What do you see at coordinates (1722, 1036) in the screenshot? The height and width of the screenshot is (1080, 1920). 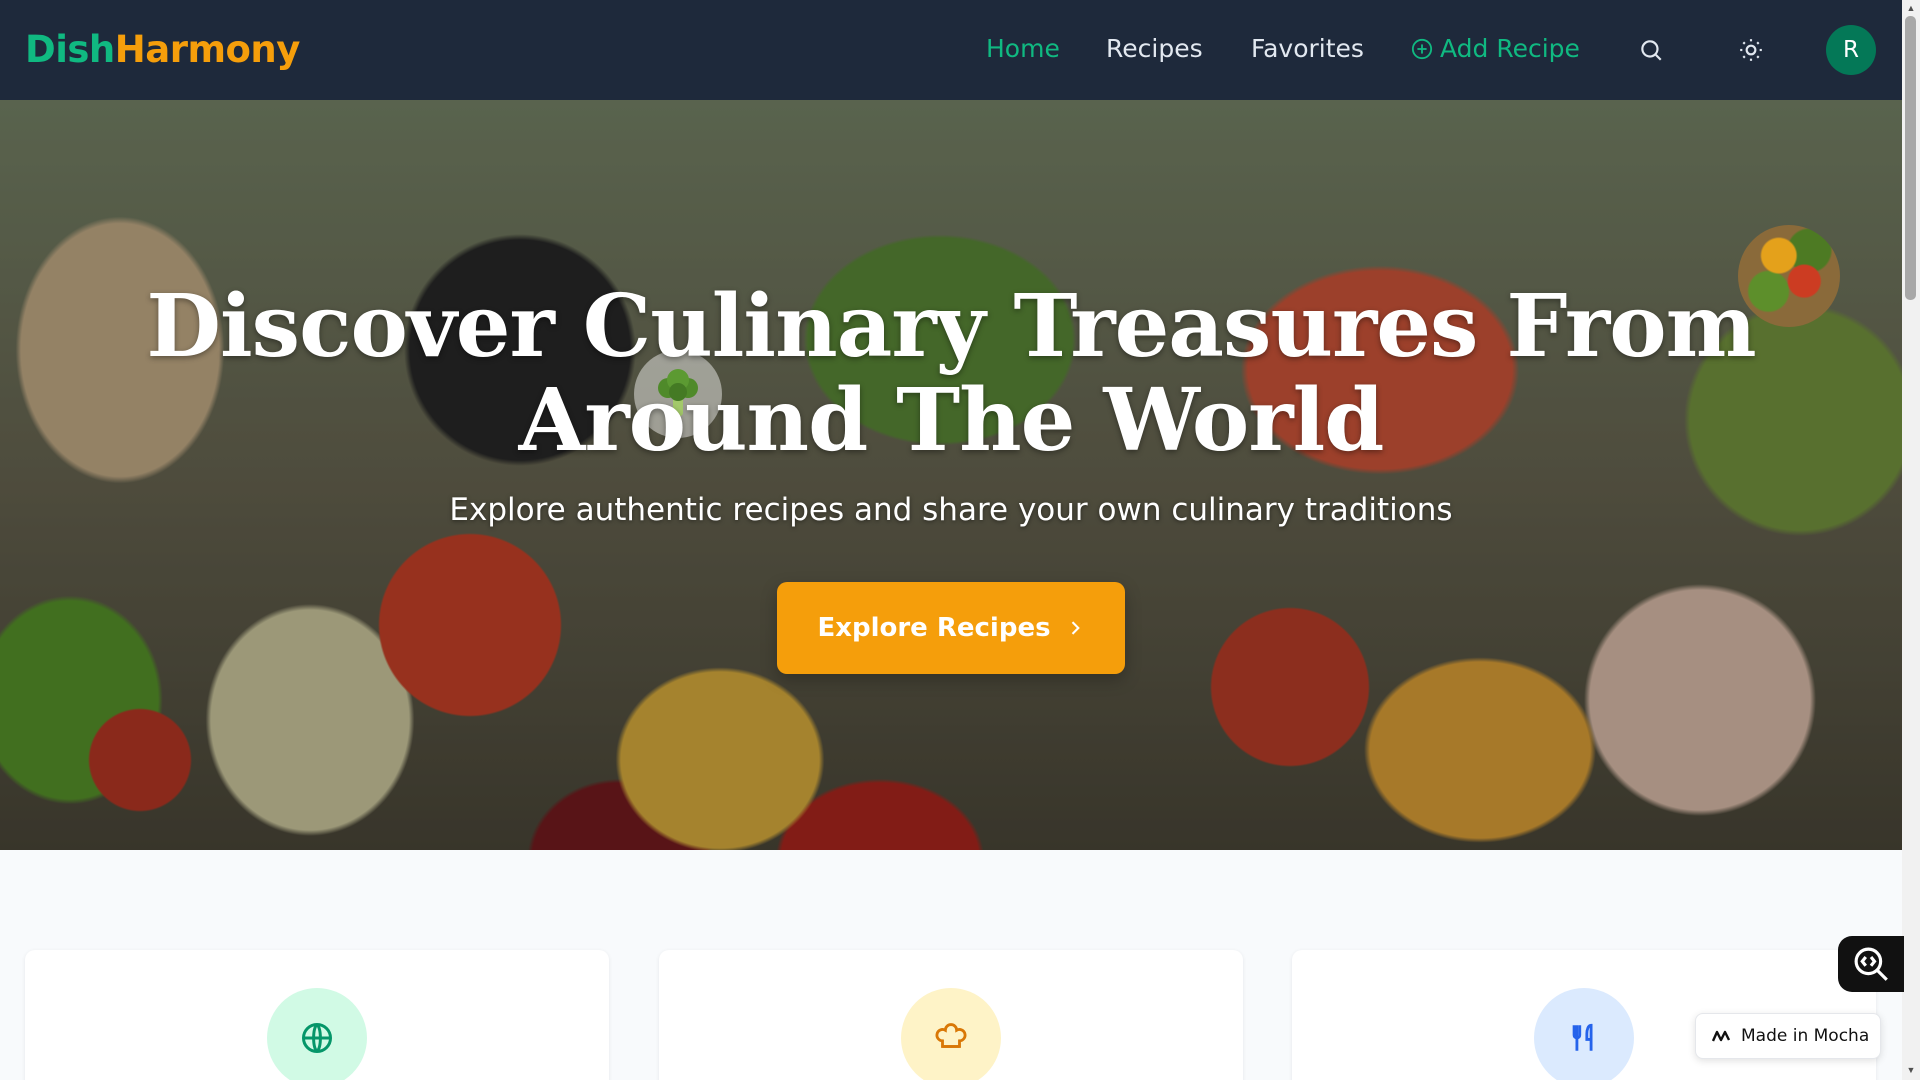 I see `mocha-logo-icon` at bounding box center [1722, 1036].